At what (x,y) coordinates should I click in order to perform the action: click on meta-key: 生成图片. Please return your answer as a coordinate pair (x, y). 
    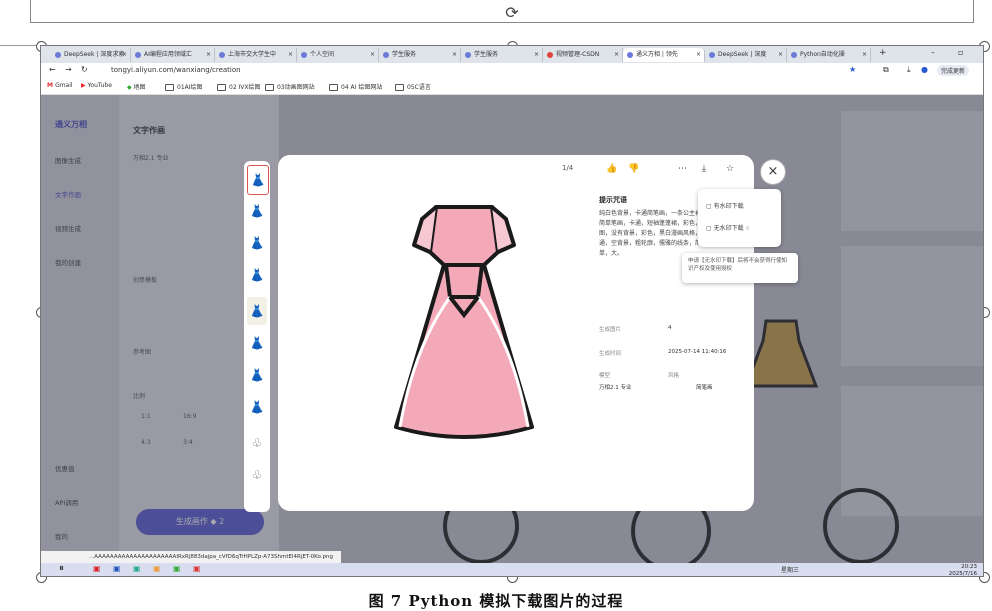
    Looking at the image, I should click on (610, 330).